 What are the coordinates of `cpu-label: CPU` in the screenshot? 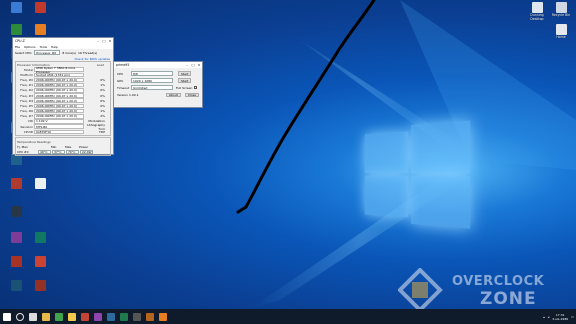 It's located at (120, 73).